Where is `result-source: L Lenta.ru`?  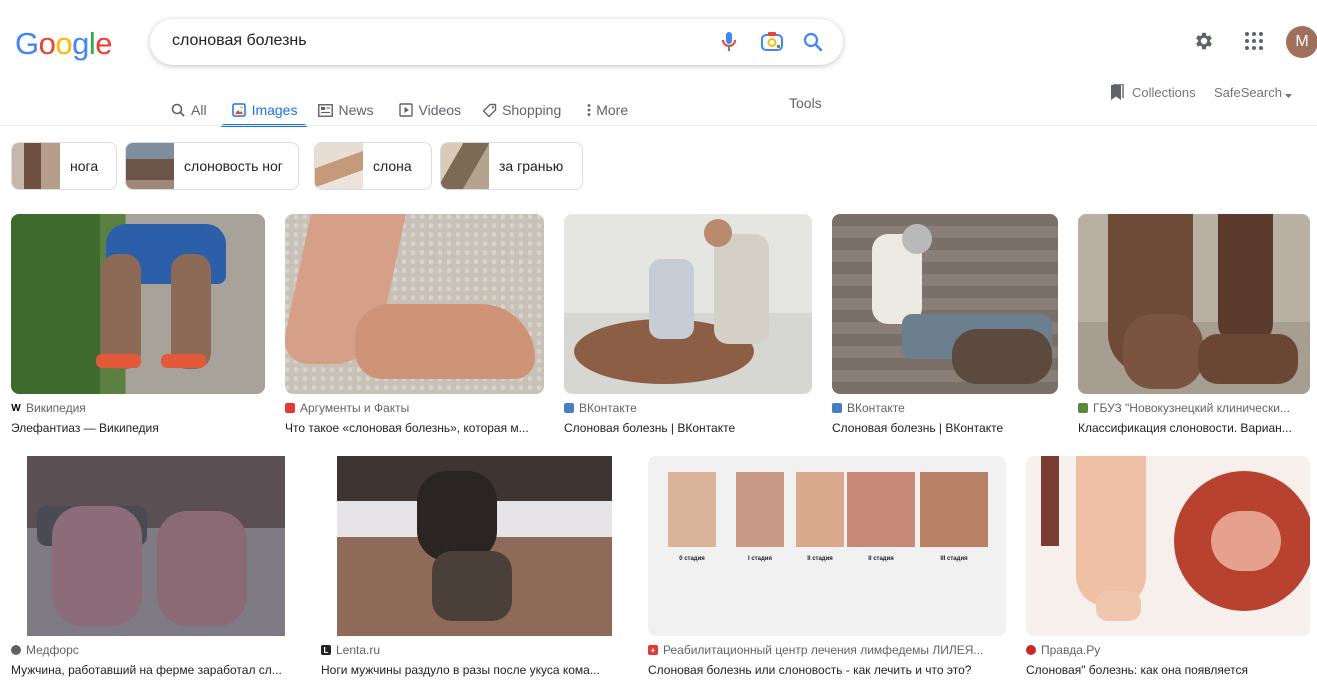 result-source: L Lenta.ru is located at coordinates (474, 650).